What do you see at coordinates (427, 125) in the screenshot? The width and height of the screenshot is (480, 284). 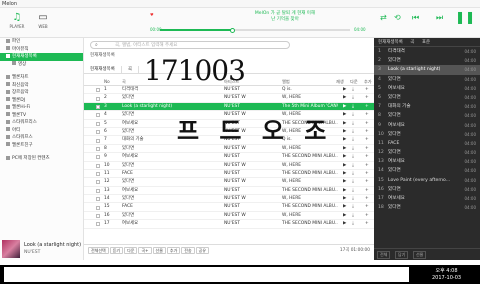 I see `playlist-item: 9 여보세요 04:00` at bounding box center [427, 125].